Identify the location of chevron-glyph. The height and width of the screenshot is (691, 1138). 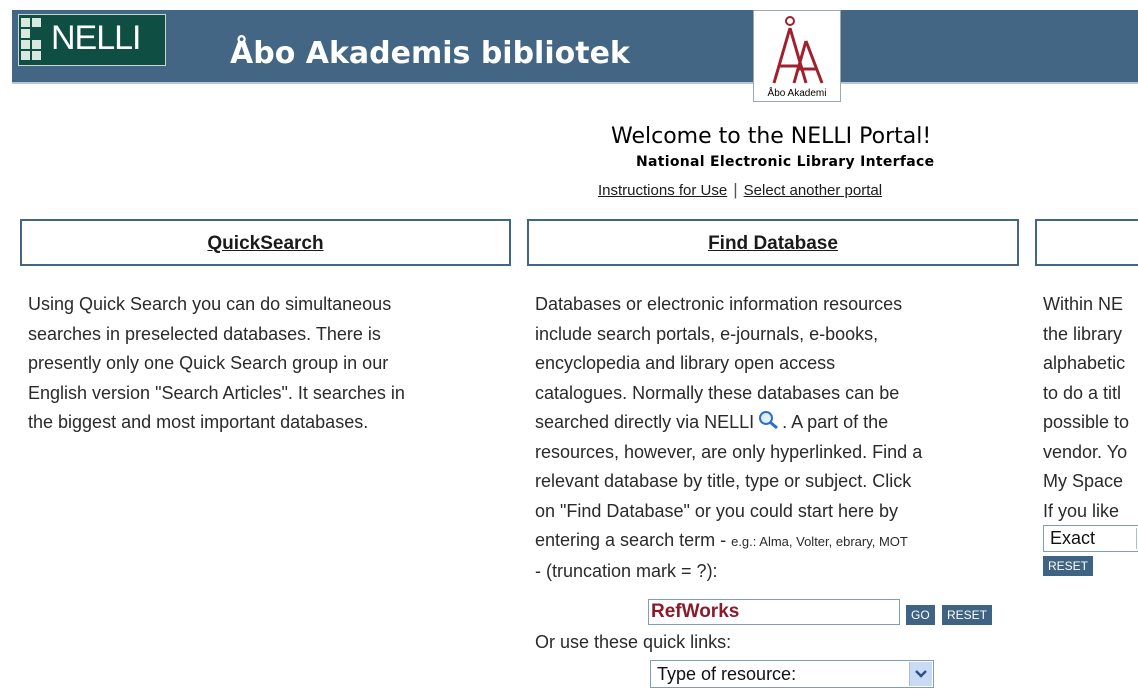
(921, 674).